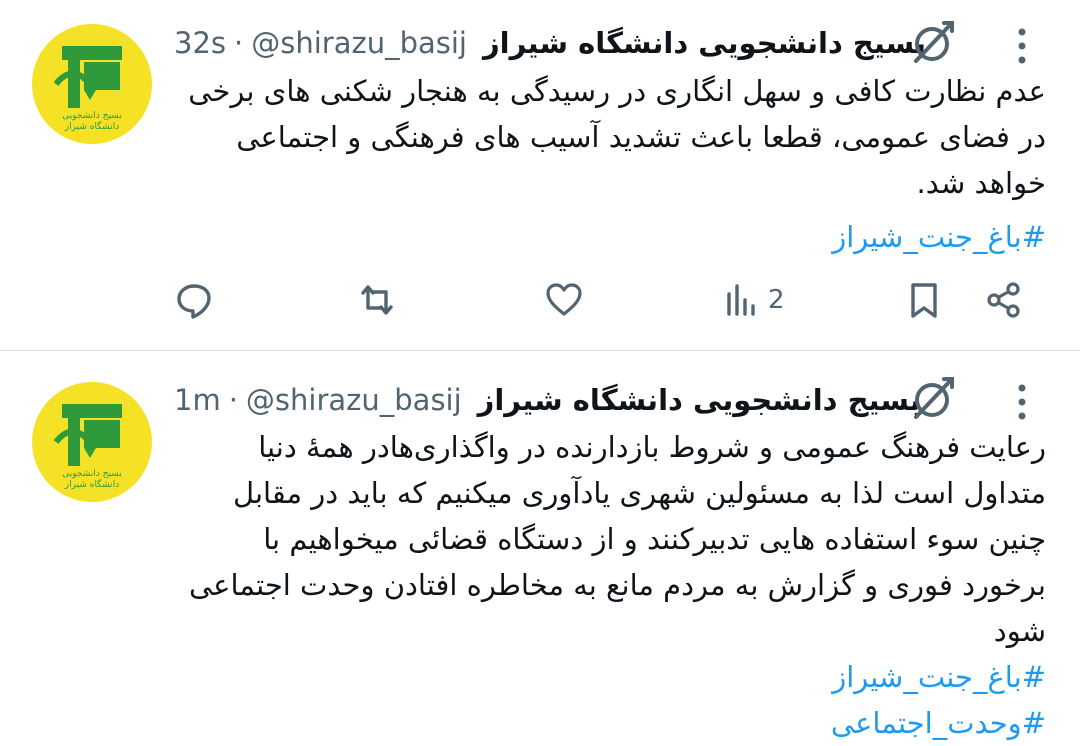  I want to click on user-handle: @shirazu_basij, so click(354, 400).